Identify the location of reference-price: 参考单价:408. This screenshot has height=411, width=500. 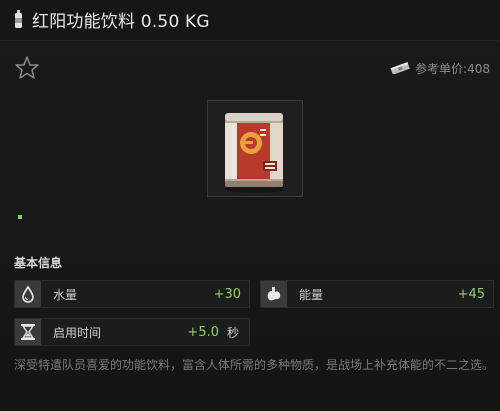
(439, 68).